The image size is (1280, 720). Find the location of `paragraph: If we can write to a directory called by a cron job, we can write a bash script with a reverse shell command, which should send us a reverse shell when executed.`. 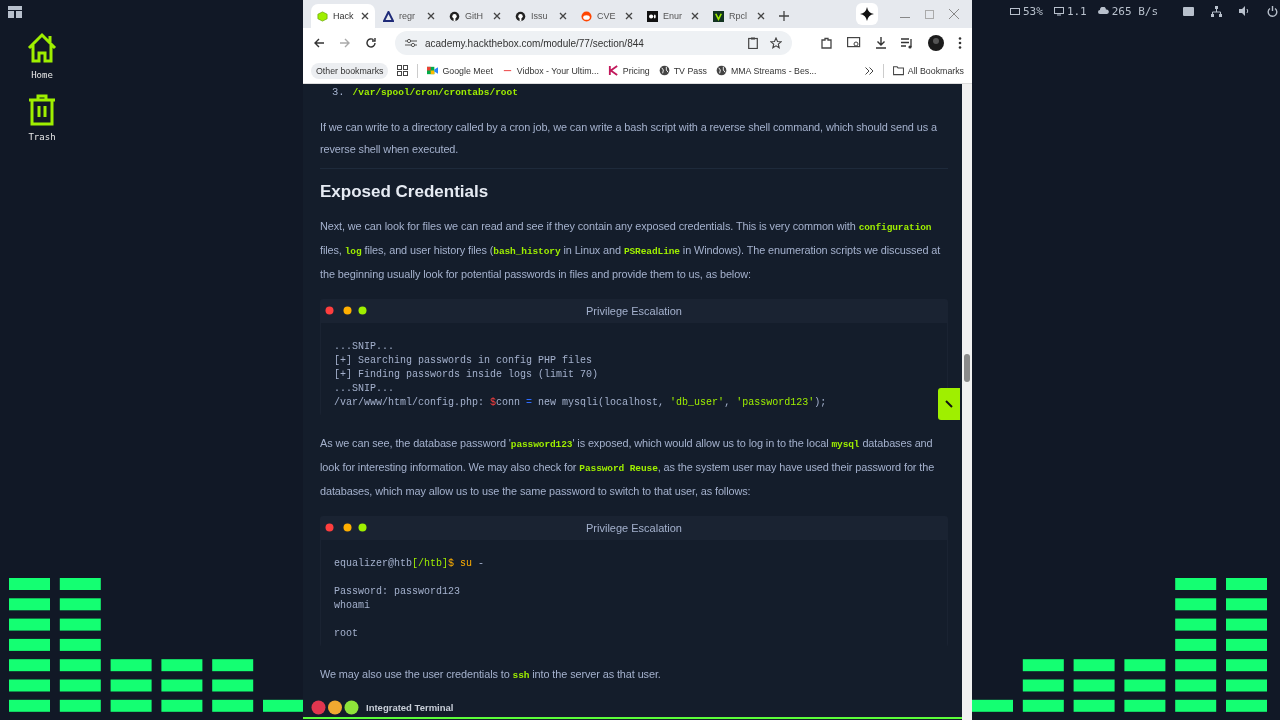

paragraph: If we can write to a directory called by a cron job, we can write a bash script with a reverse shell command, which should send us a reverse shell when executed. is located at coordinates (629, 138).